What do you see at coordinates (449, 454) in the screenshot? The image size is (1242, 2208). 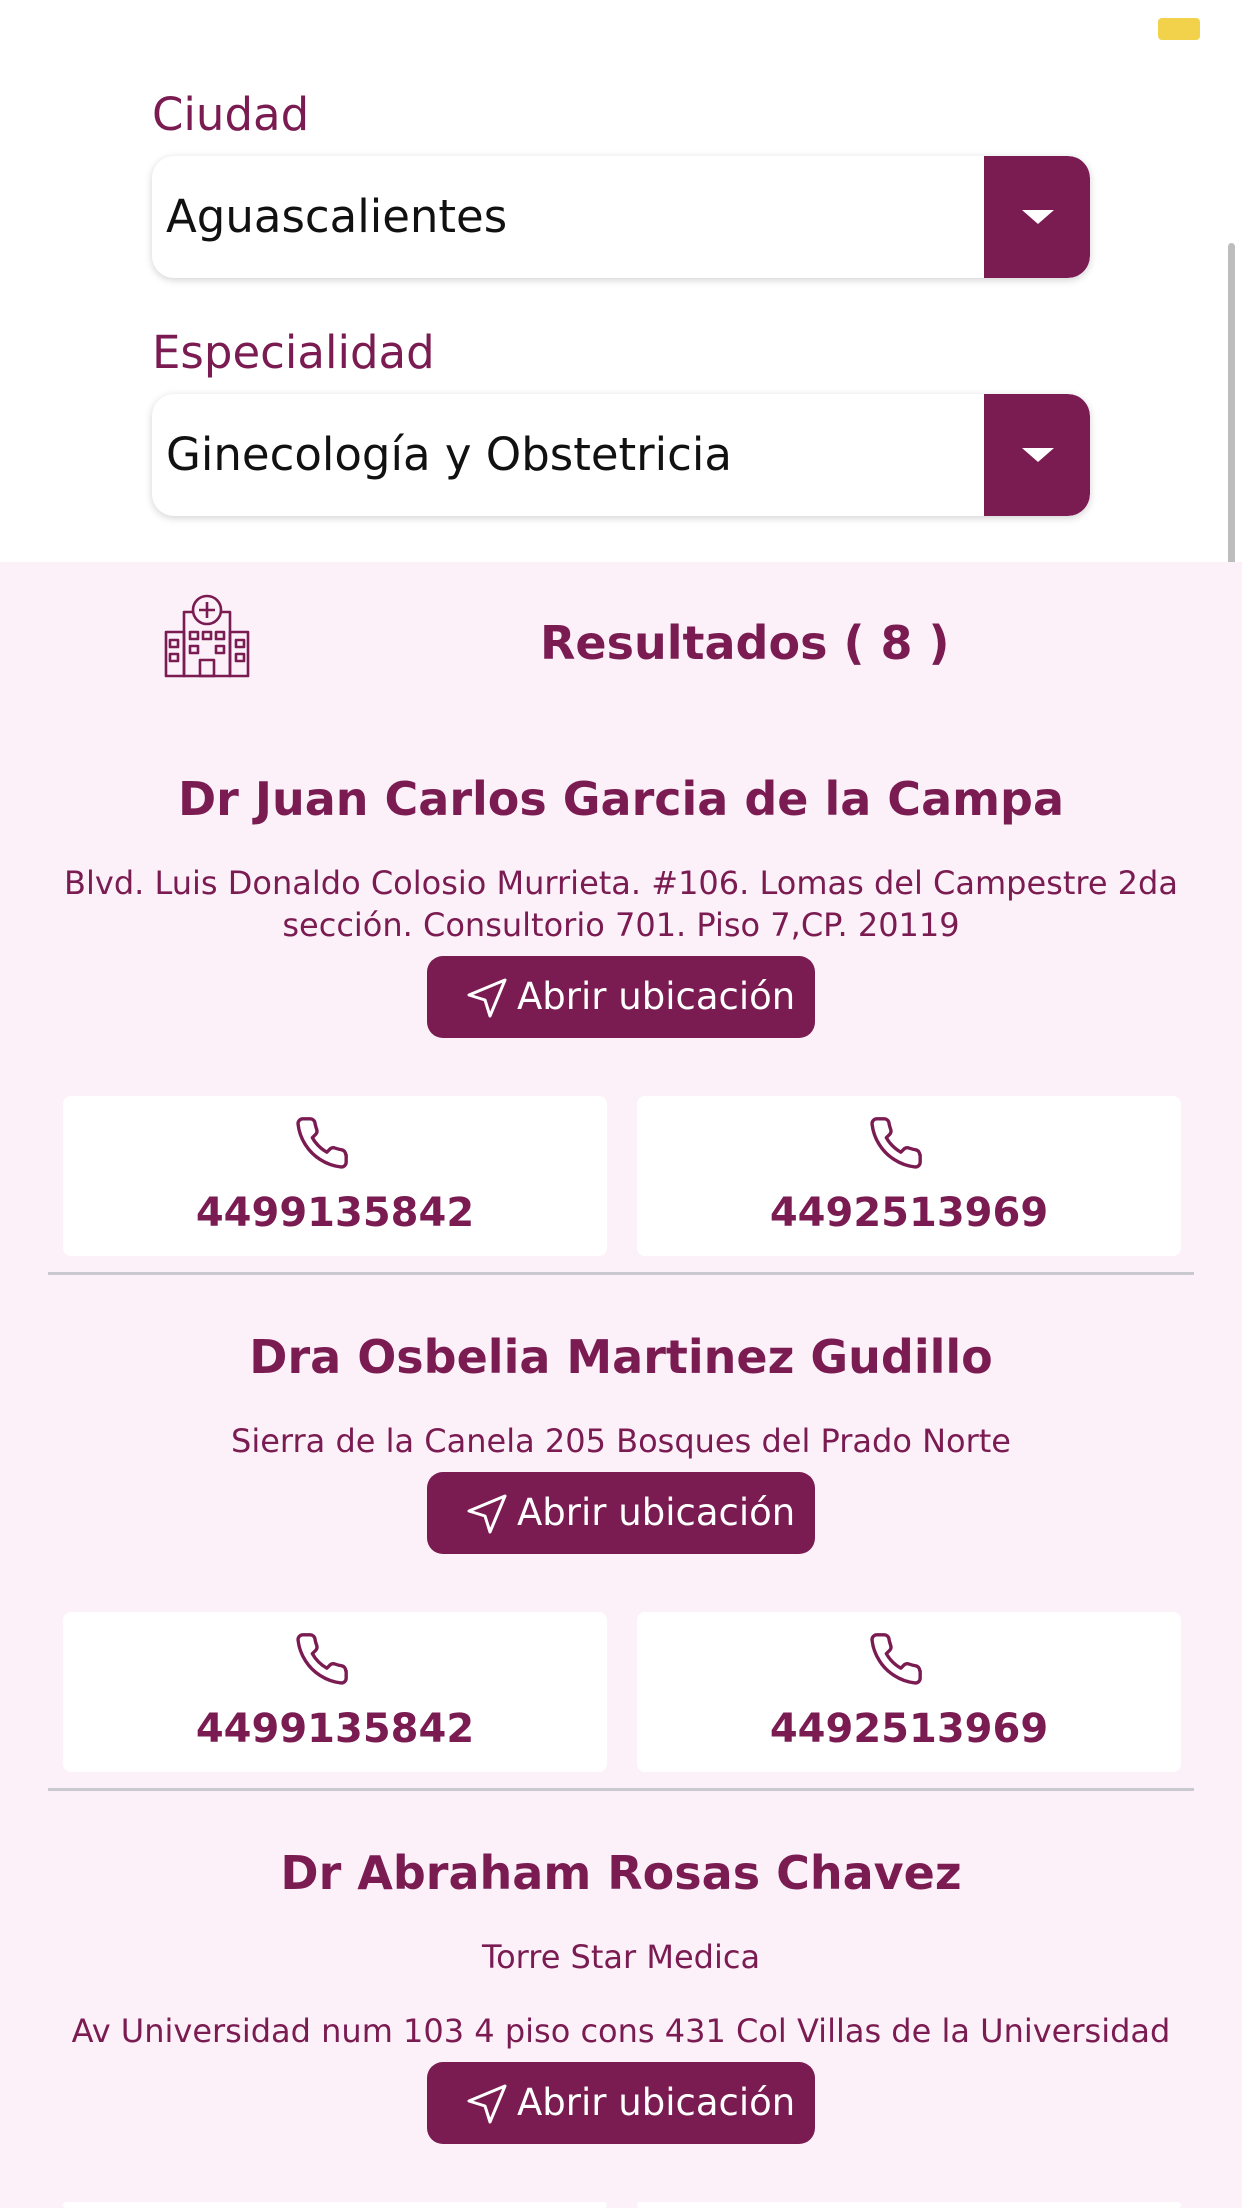 I see `specialty-select-value: Ginecología y Obstetricia` at bounding box center [449, 454].